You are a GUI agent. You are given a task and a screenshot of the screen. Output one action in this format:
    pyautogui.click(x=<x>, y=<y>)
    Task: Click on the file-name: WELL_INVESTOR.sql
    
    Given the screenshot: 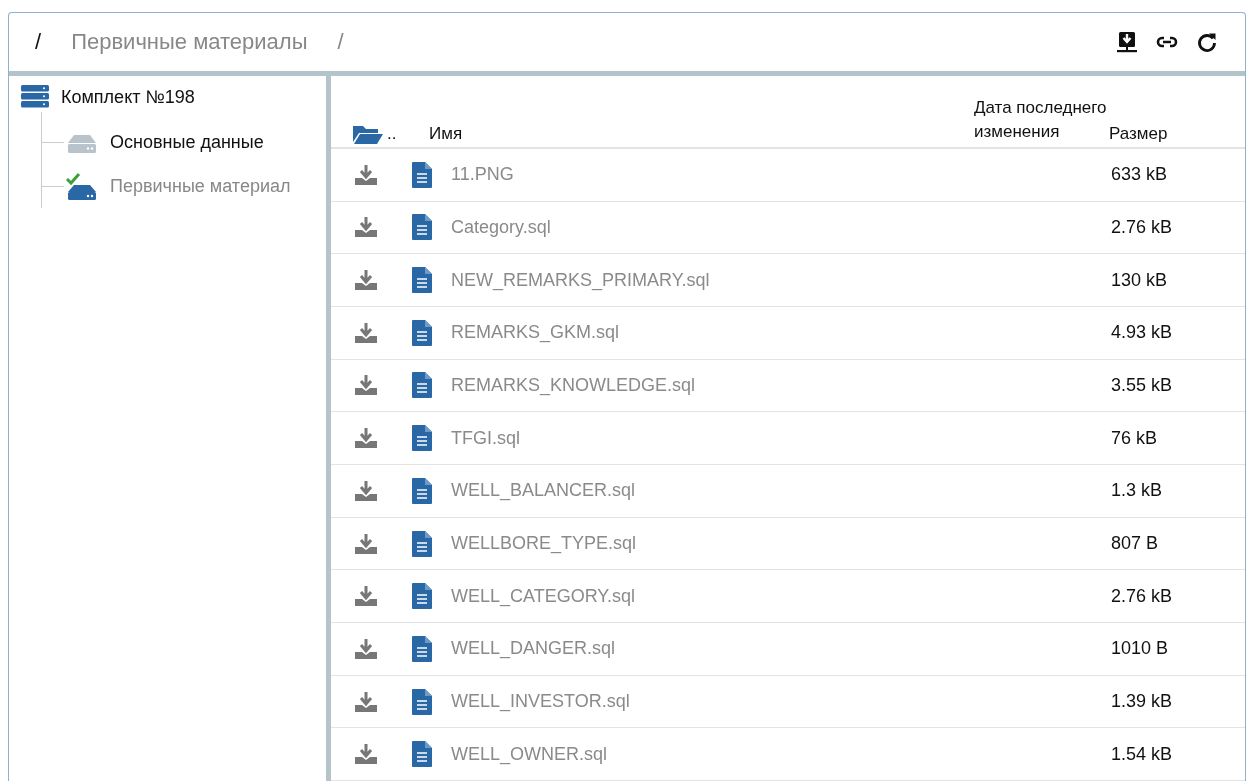 What is the action you would take?
    pyautogui.click(x=712, y=701)
    